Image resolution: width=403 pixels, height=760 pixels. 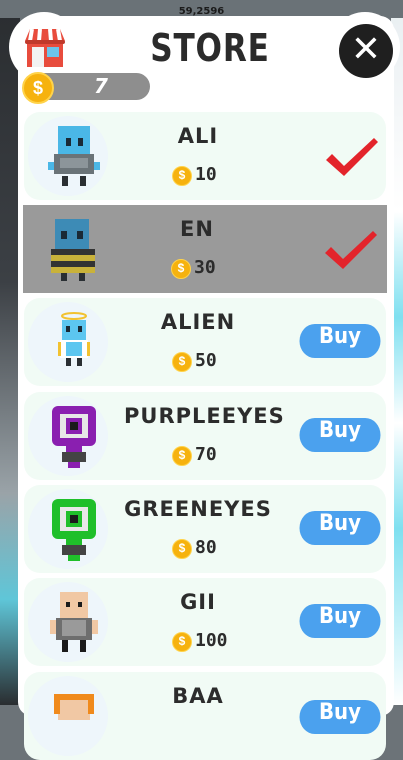 What do you see at coordinates (205, 249) in the screenshot?
I see `store-item-en: EN $ 30` at bounding box center [205, 249].